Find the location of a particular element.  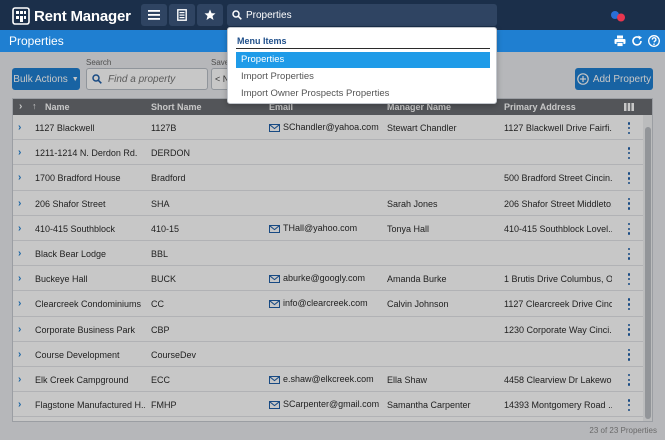

dropdown-section-header: Menu Items is located at coordinates (262, 41).